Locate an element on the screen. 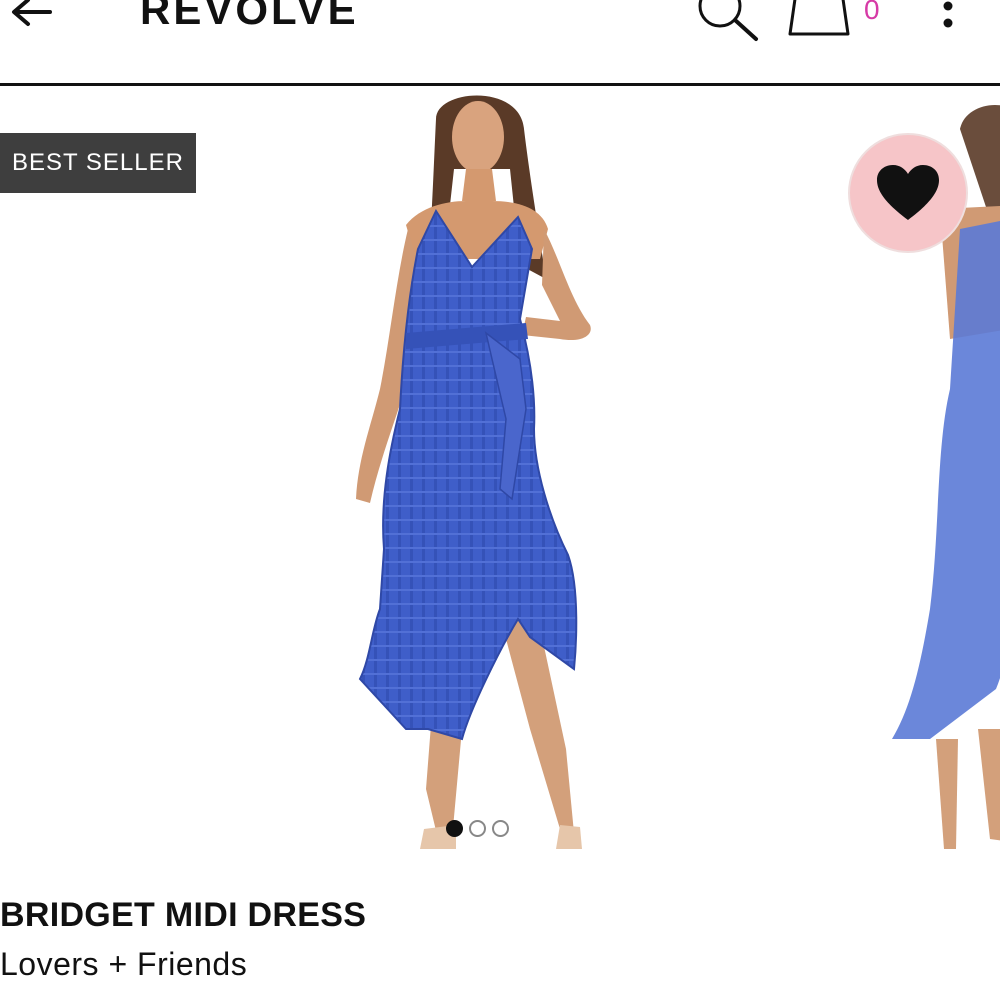 This screenshot has height=998, width=1000. back-button is located at coordinates (31, 17).